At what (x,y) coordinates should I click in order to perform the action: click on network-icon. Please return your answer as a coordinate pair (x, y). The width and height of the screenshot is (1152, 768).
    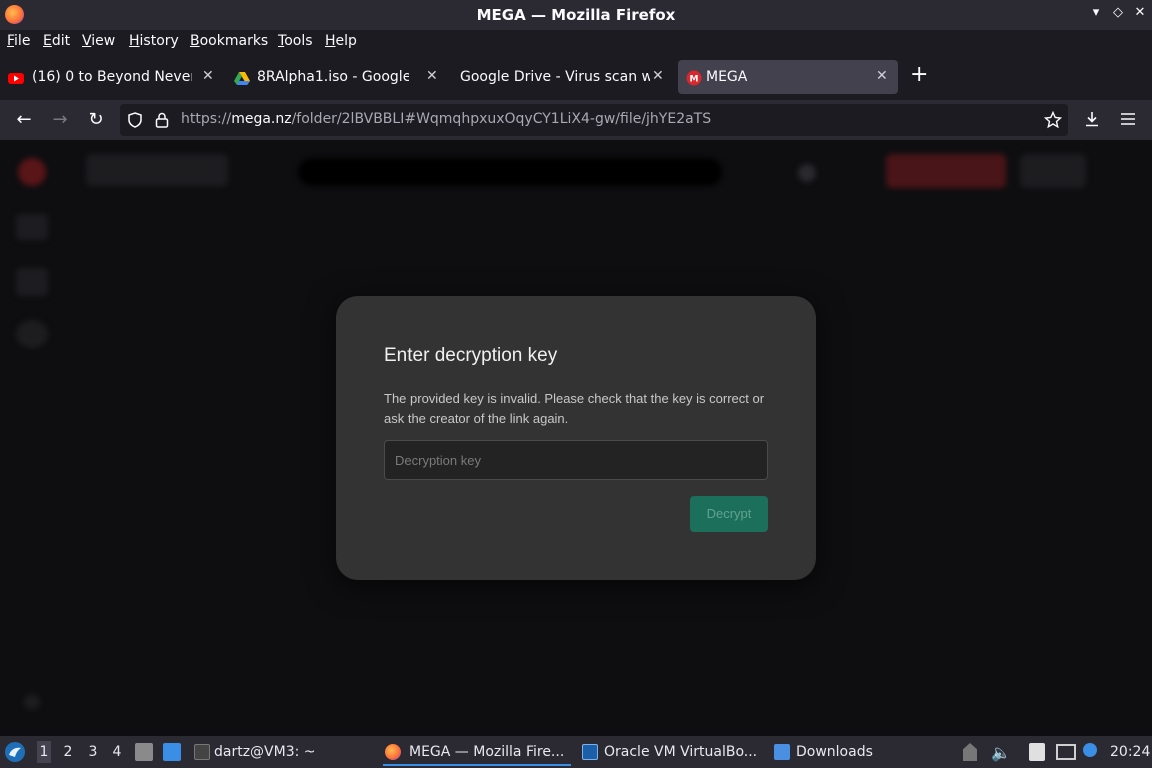
    Looking at the image, I should click on (1066, 752).